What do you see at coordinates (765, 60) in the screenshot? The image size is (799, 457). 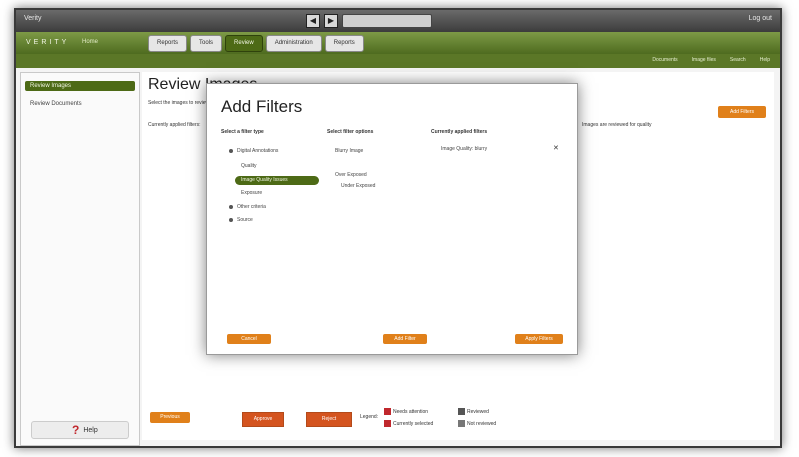 I see `sublink-help: Help` at bounding box center [765, 60].